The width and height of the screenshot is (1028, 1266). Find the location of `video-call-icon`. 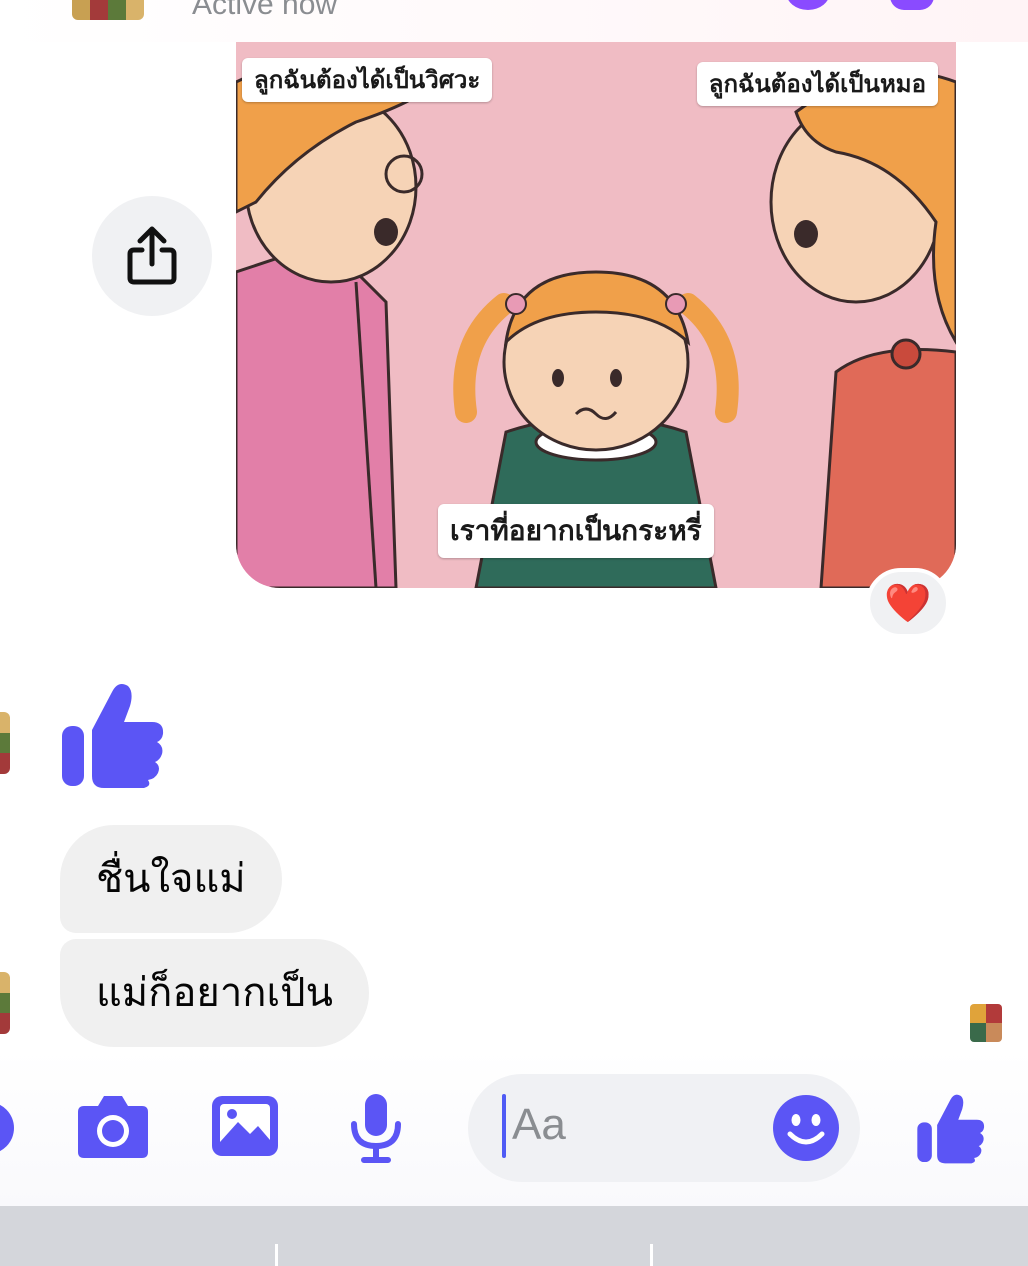

video-call-icon is located at coordinates (912, 5).